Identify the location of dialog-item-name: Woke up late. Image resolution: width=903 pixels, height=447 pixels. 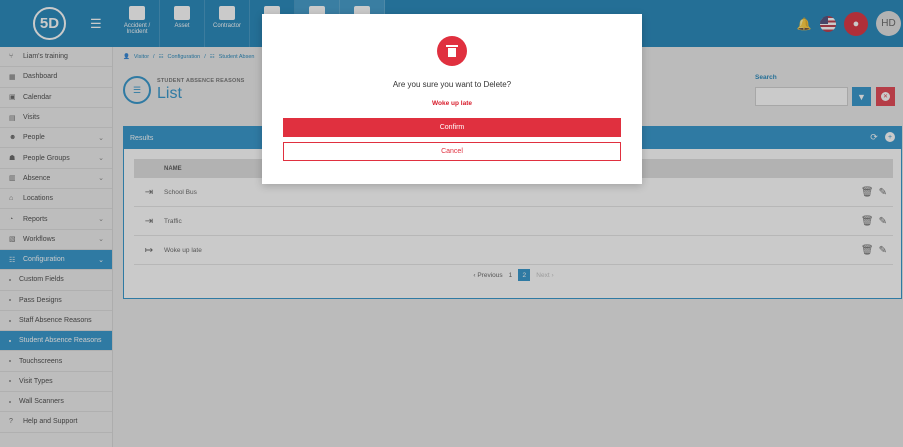
(452, 103).